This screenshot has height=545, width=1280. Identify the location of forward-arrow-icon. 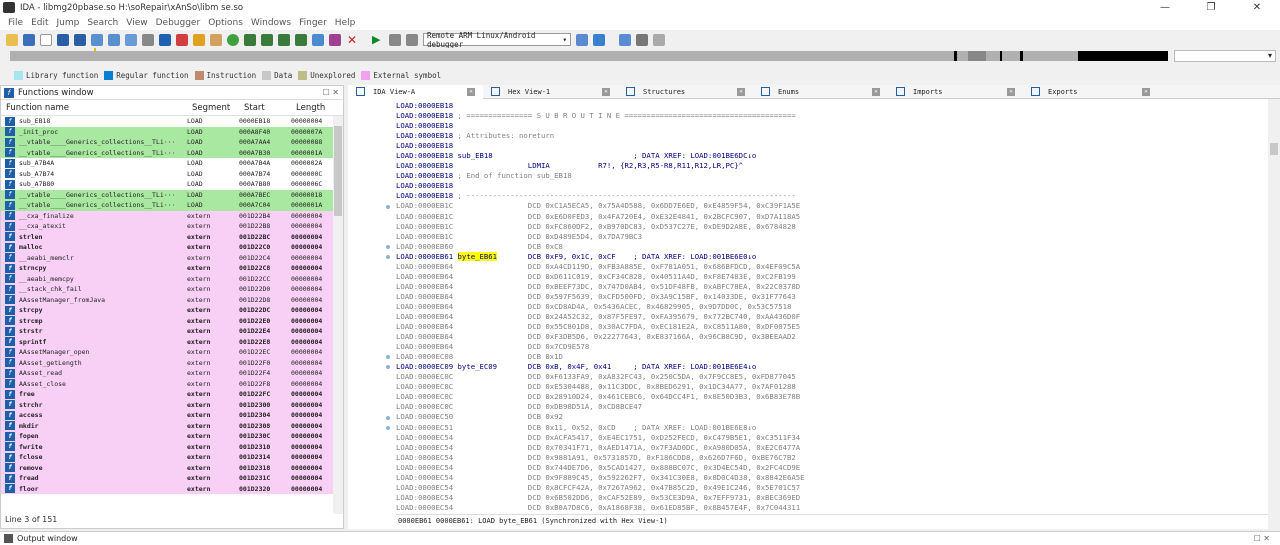
(80, 39).